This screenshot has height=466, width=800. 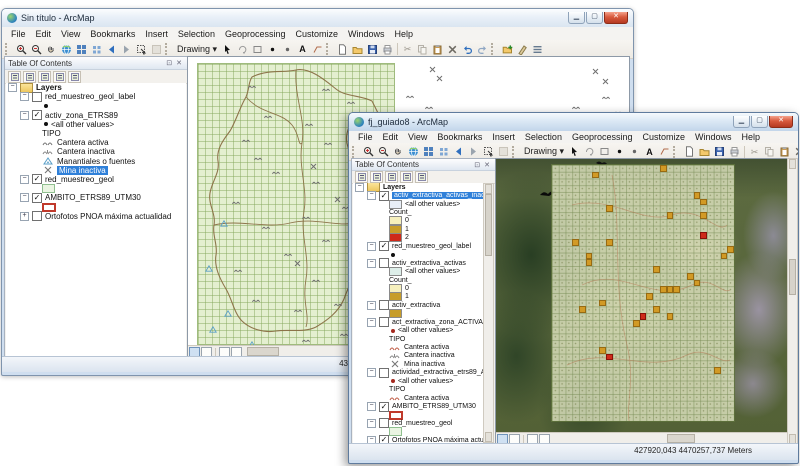 I want to click on layer-label: activ_extractiva_activas, so click(x=429, y=263).